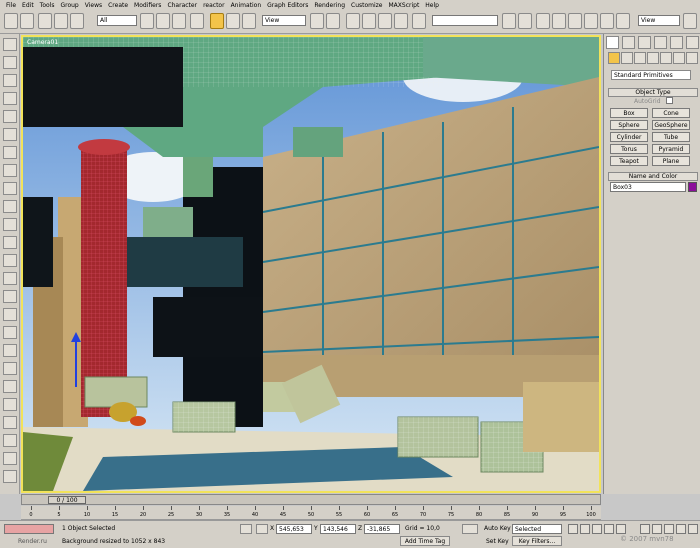 Image resolution: width=700 pixels, height=548 pixels. I want to click on y-coord-field: 143,546, so click(338, 529).